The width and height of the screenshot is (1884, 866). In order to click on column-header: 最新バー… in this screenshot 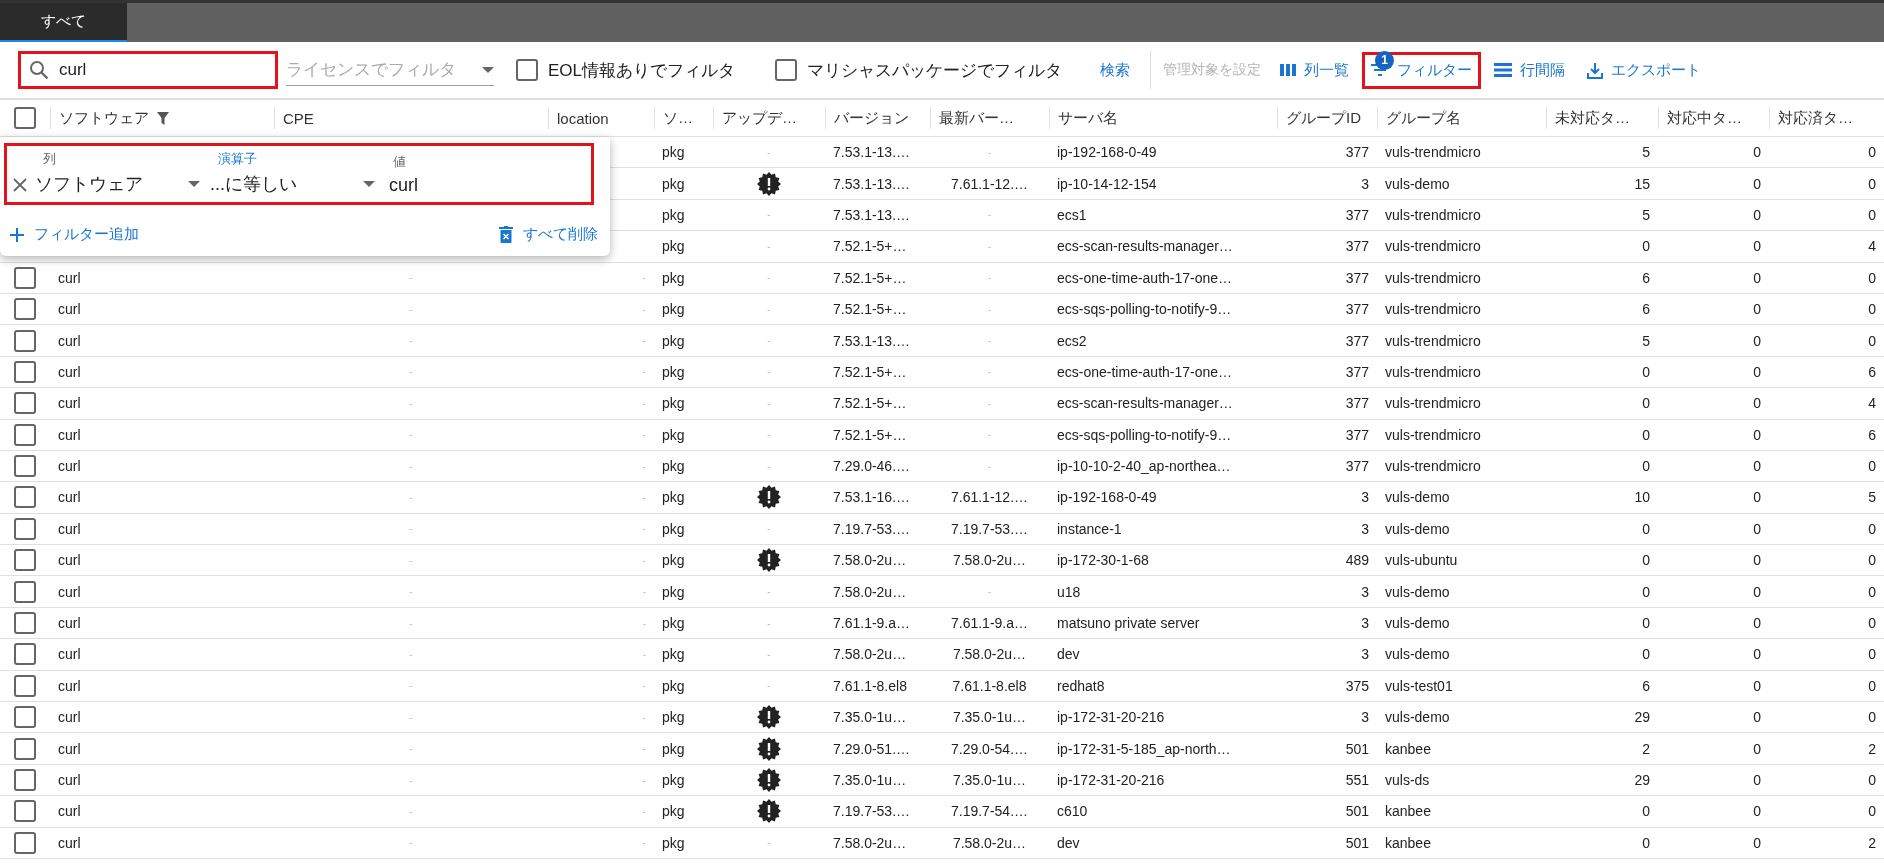, I will do `click(976, 118)`.